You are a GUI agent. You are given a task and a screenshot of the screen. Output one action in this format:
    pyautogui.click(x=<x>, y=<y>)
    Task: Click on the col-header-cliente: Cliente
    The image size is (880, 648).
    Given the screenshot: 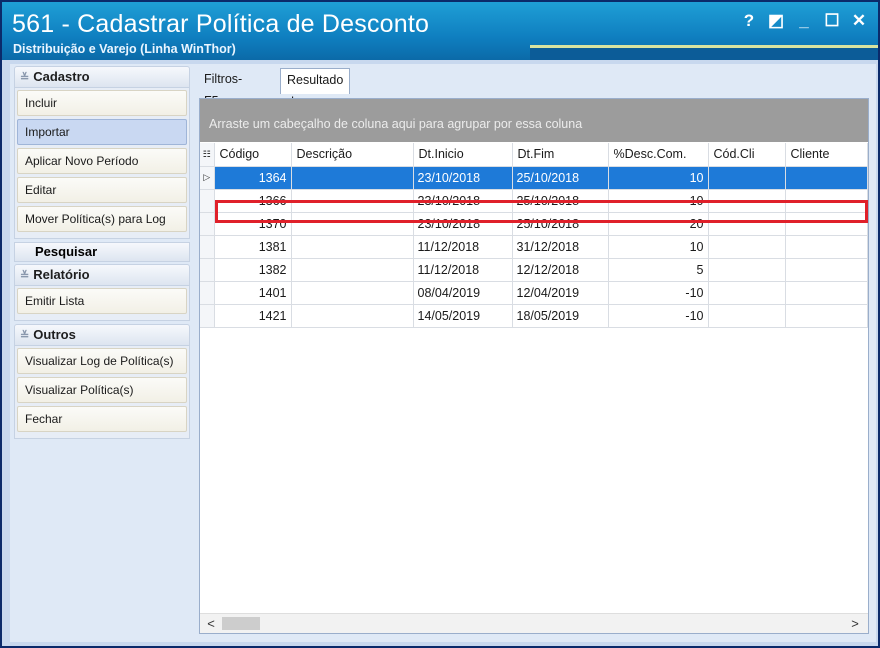 What is the action you would take?
    pyautogui.click(x=826, y=155)
    